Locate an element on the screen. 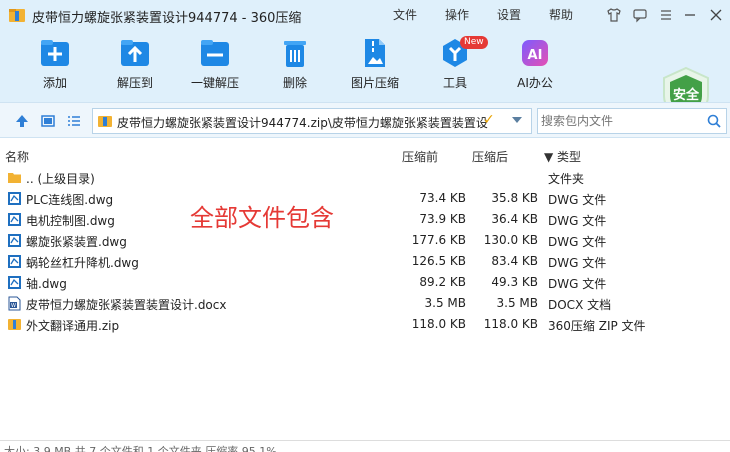  file-size-after: 118.0 KB is located at coordinates (510, 324).